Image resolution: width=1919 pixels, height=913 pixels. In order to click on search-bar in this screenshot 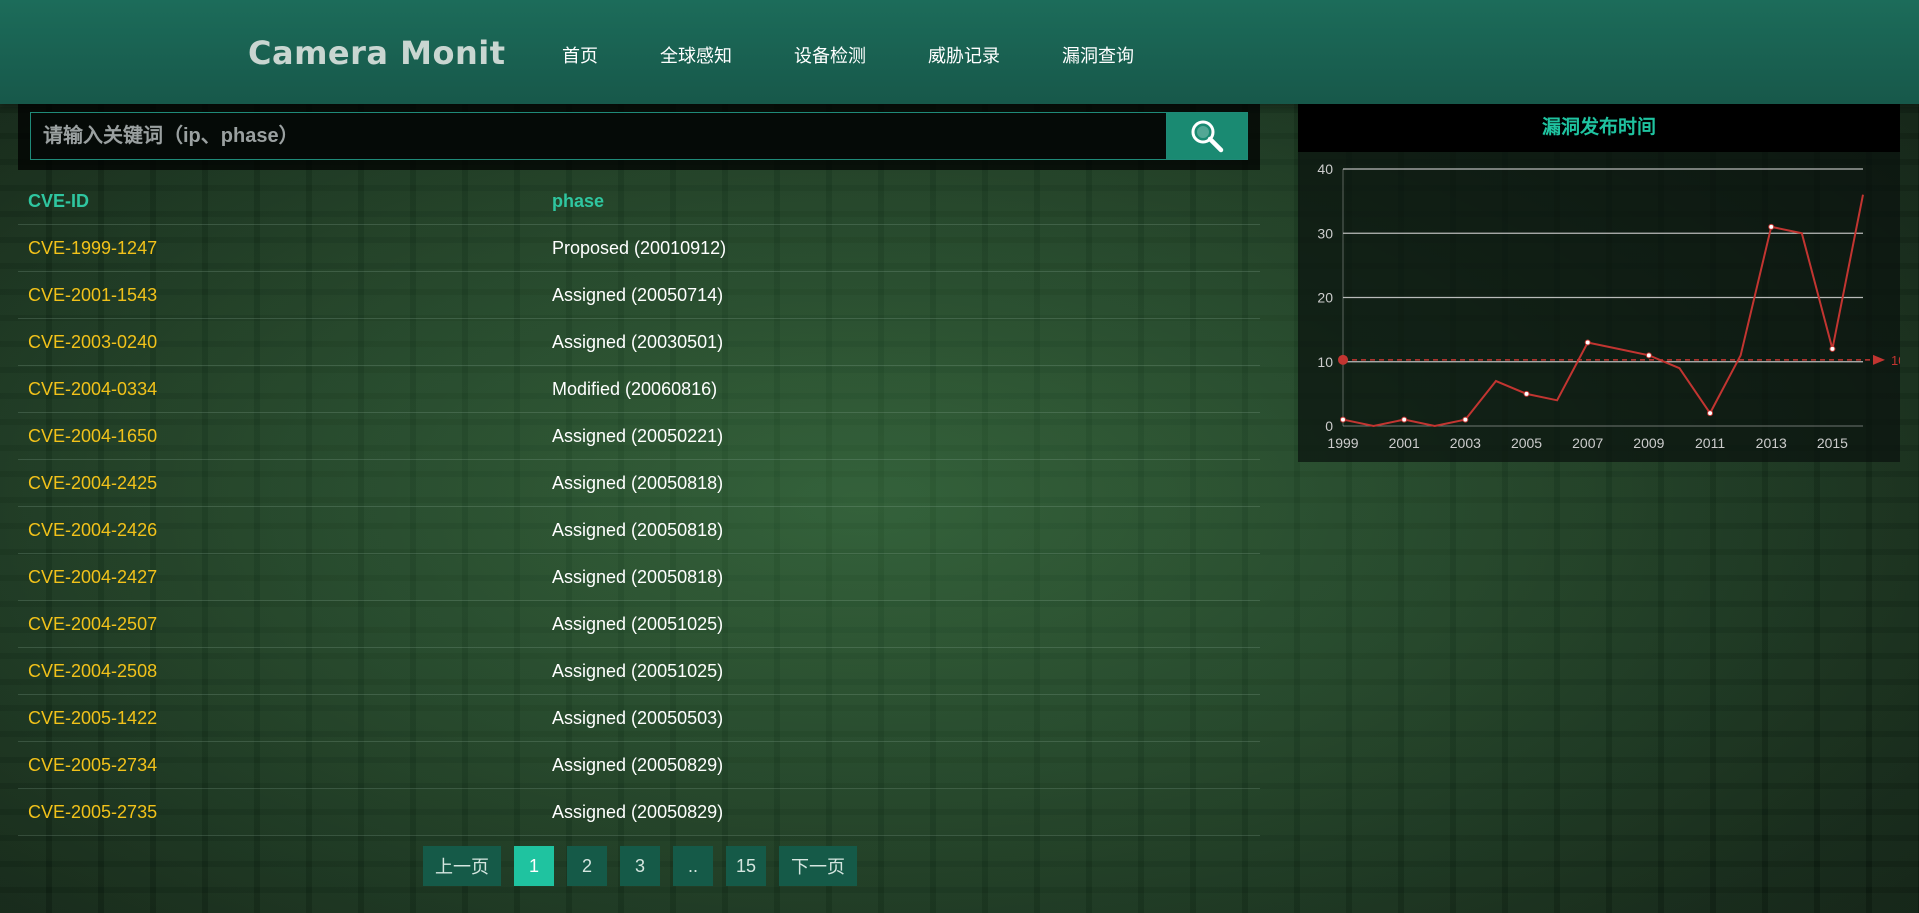, I will do `click(639, 137)`.